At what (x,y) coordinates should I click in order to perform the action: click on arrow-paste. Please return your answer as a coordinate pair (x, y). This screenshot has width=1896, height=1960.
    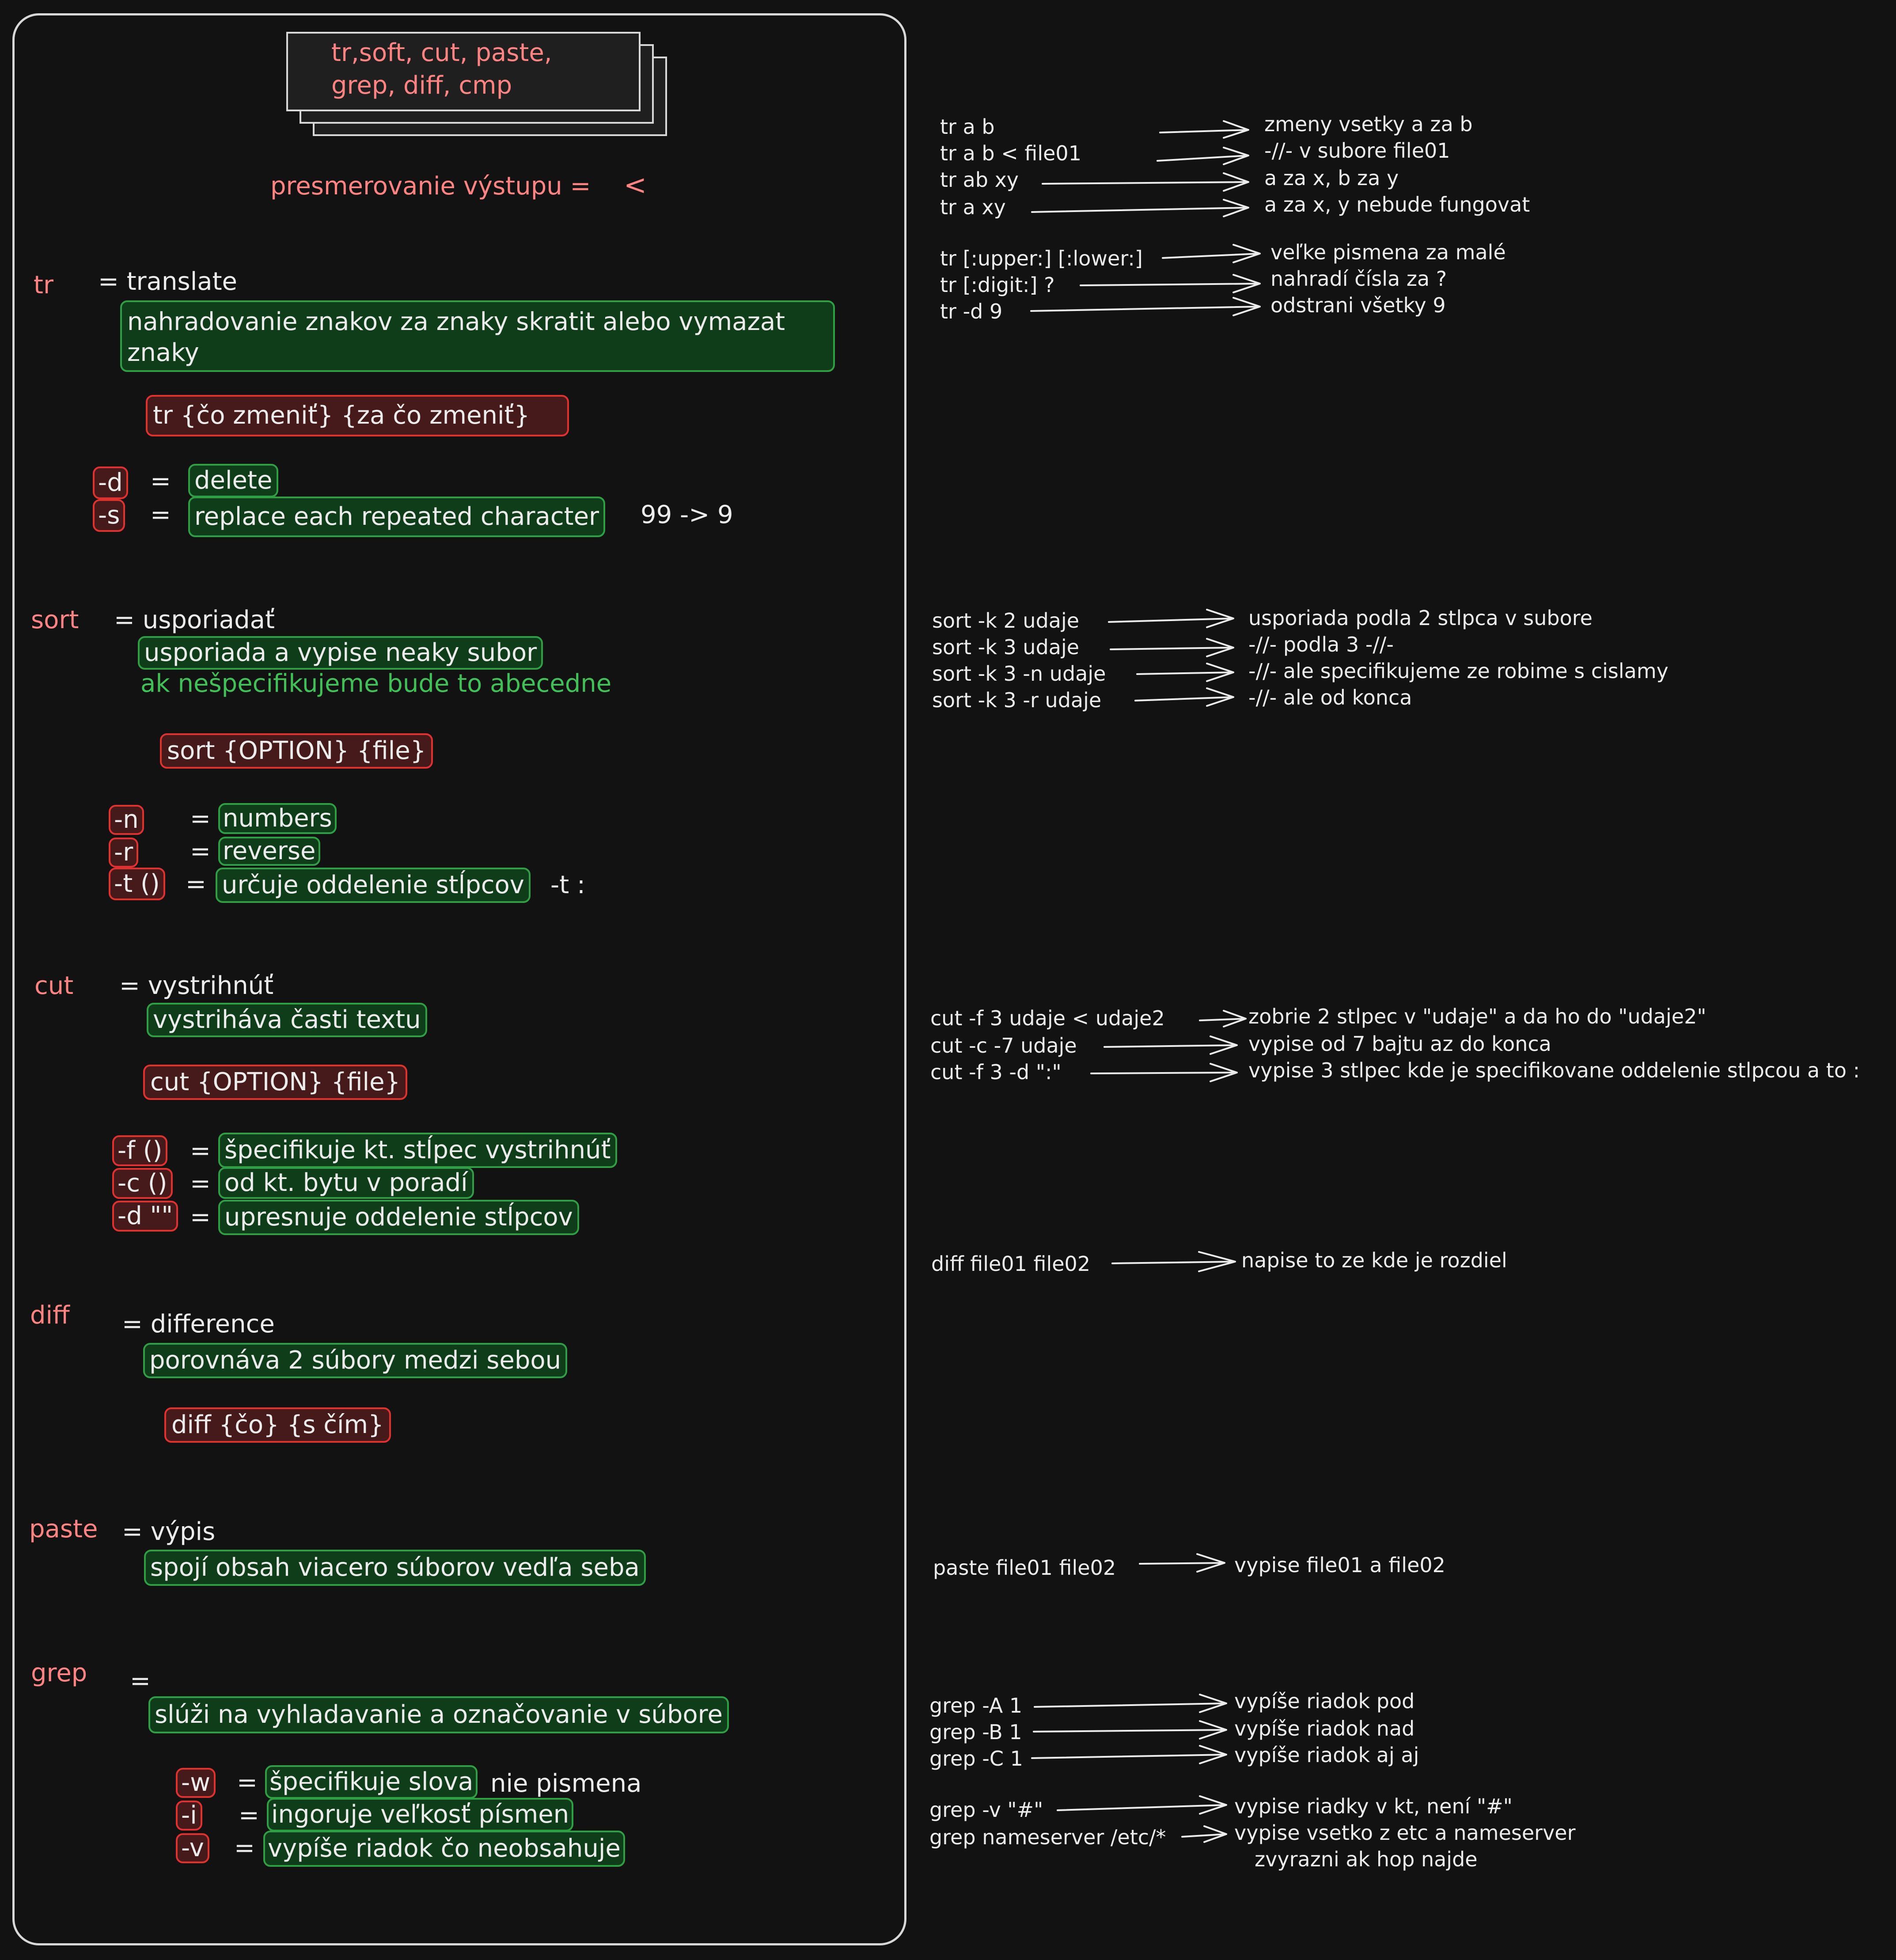
    Looking at the image, I should click on (1182, 1563).